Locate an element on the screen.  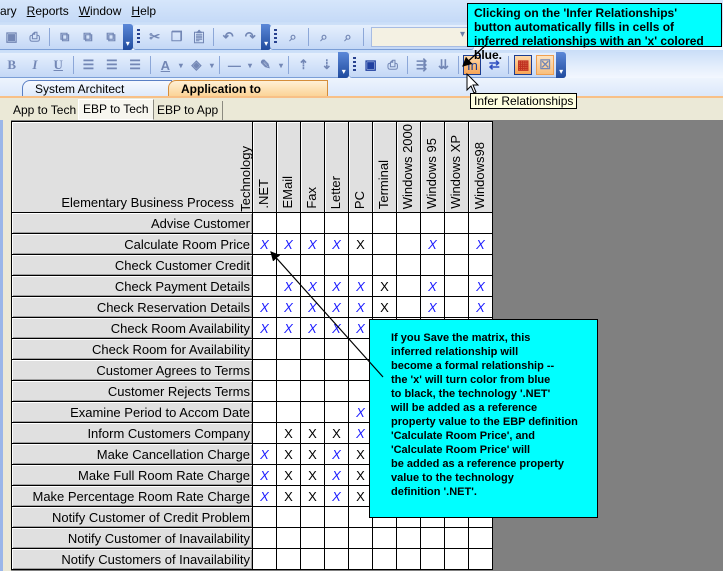
line-style-dropdown-icon: ▾ is located at coordinates (250, 65).